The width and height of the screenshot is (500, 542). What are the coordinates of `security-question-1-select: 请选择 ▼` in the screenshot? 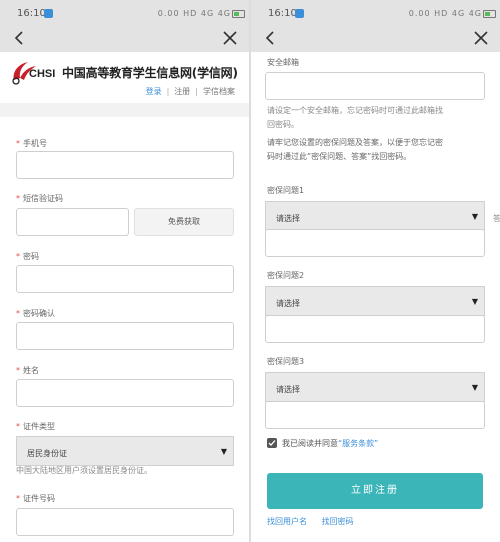 It's located at (375, 216).